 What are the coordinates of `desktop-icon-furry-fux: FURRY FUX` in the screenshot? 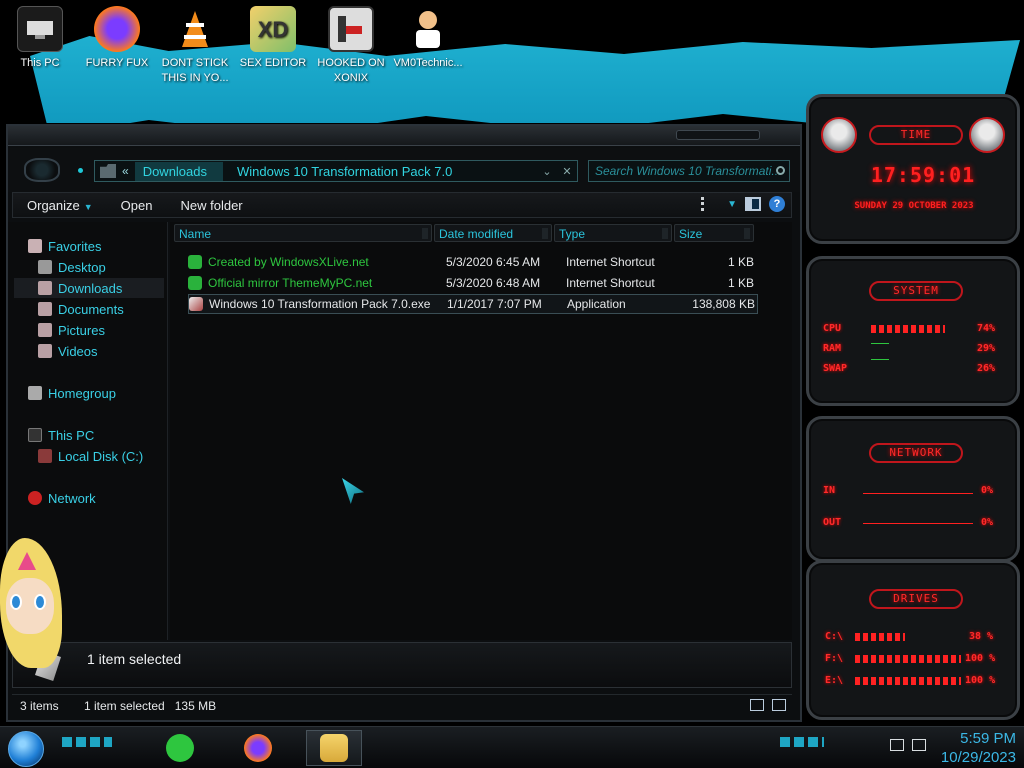 It's located at (117, 38).